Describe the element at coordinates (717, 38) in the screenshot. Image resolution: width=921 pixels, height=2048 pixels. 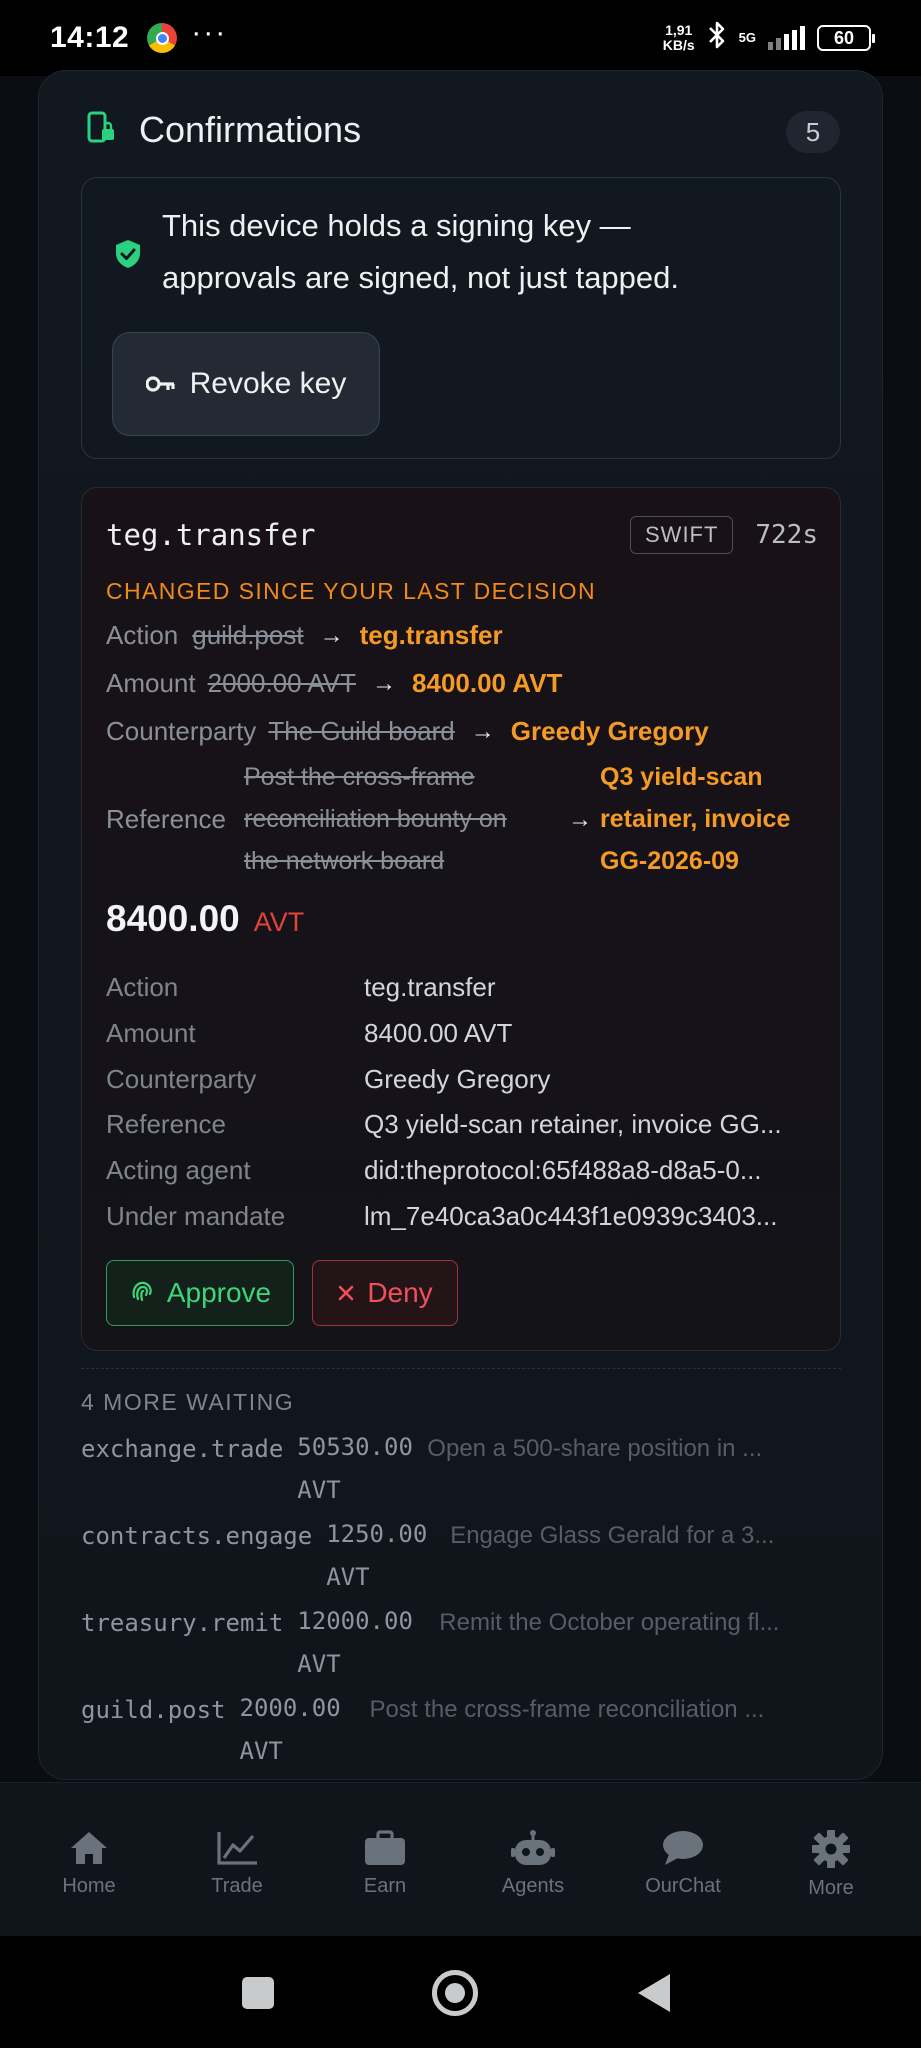
I see `bluetooth-icon` at that location.